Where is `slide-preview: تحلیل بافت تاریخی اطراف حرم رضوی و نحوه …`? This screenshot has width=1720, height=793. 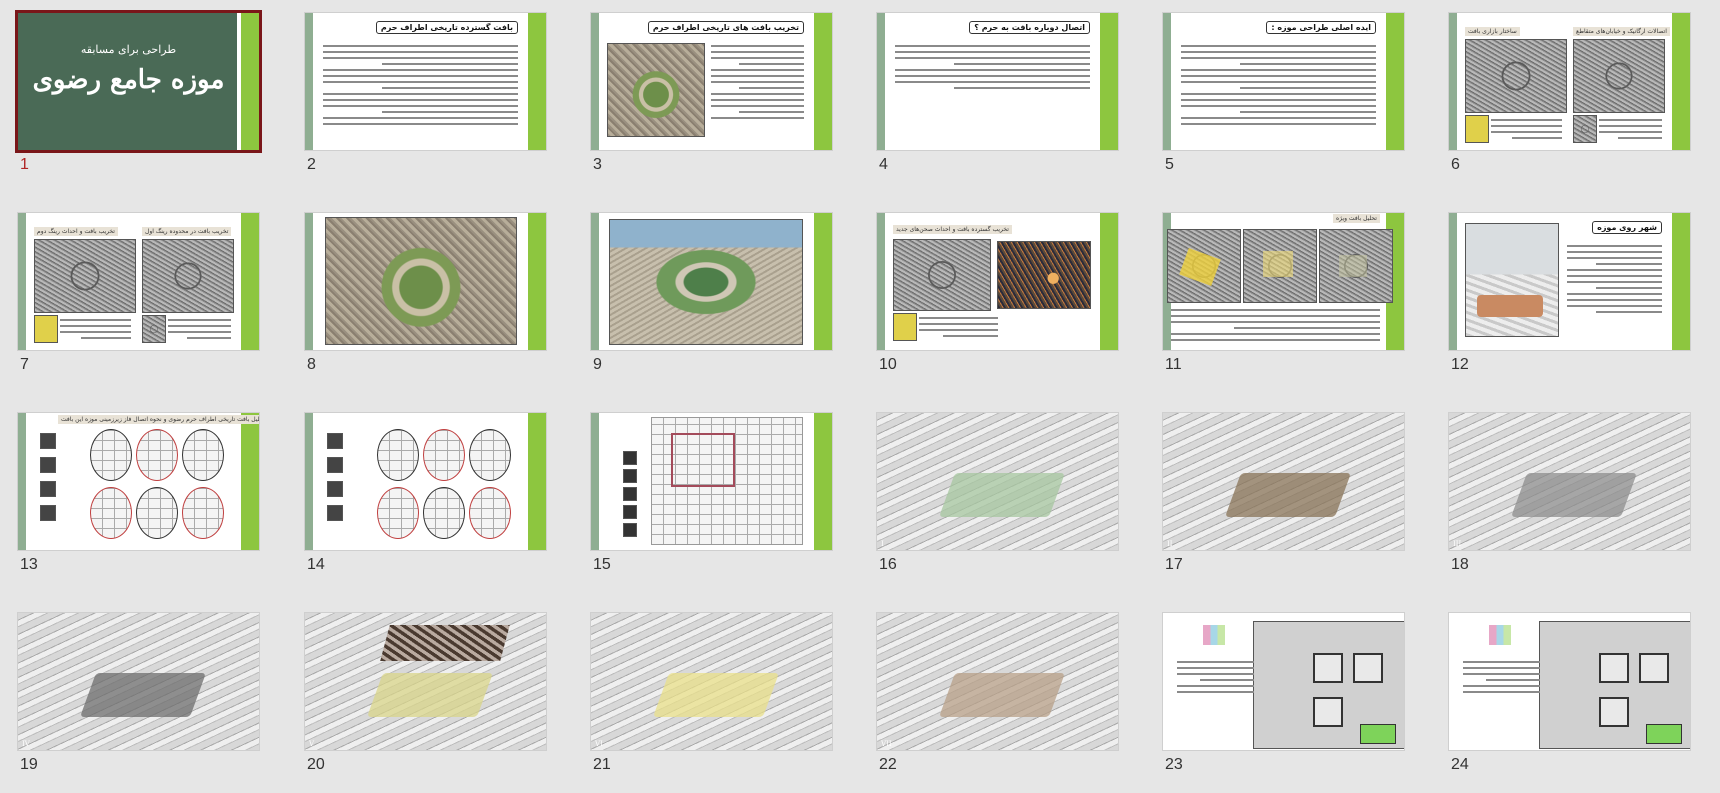 slide-preview: تحلیل بافت تاریخی اطراف حرم رضوی و نحوه … is located at coordinates (138, 481).